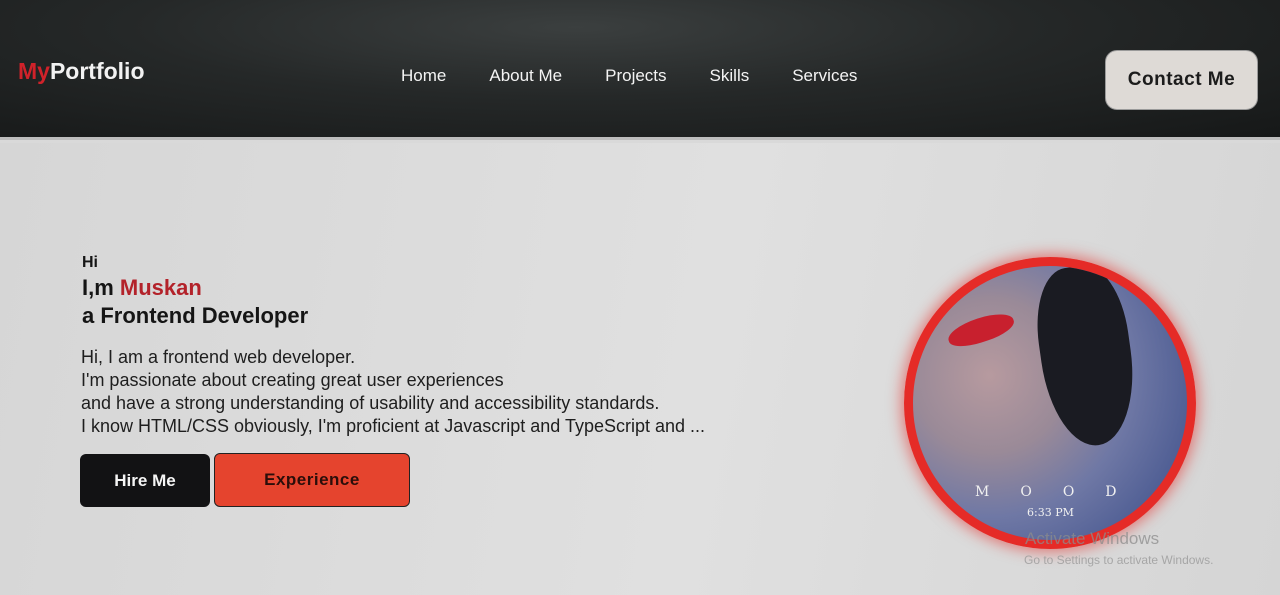 Image resolution: width=1280 pixels, height=595 pixels. I want to click on developer-name: Muskan, so click(160, 287).